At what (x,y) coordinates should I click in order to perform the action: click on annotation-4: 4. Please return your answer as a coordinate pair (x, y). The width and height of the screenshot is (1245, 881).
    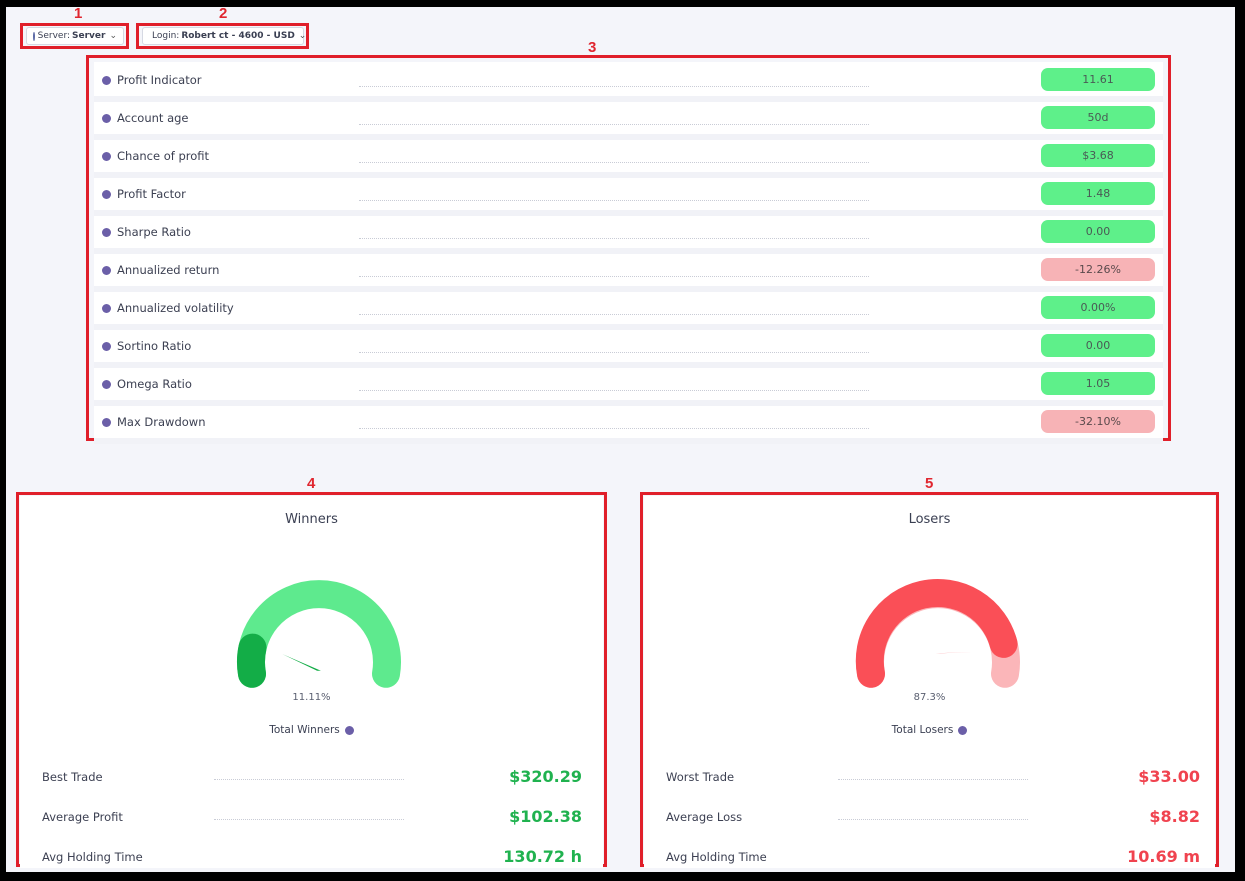
    Looking at the image, I should click on (311, 483).